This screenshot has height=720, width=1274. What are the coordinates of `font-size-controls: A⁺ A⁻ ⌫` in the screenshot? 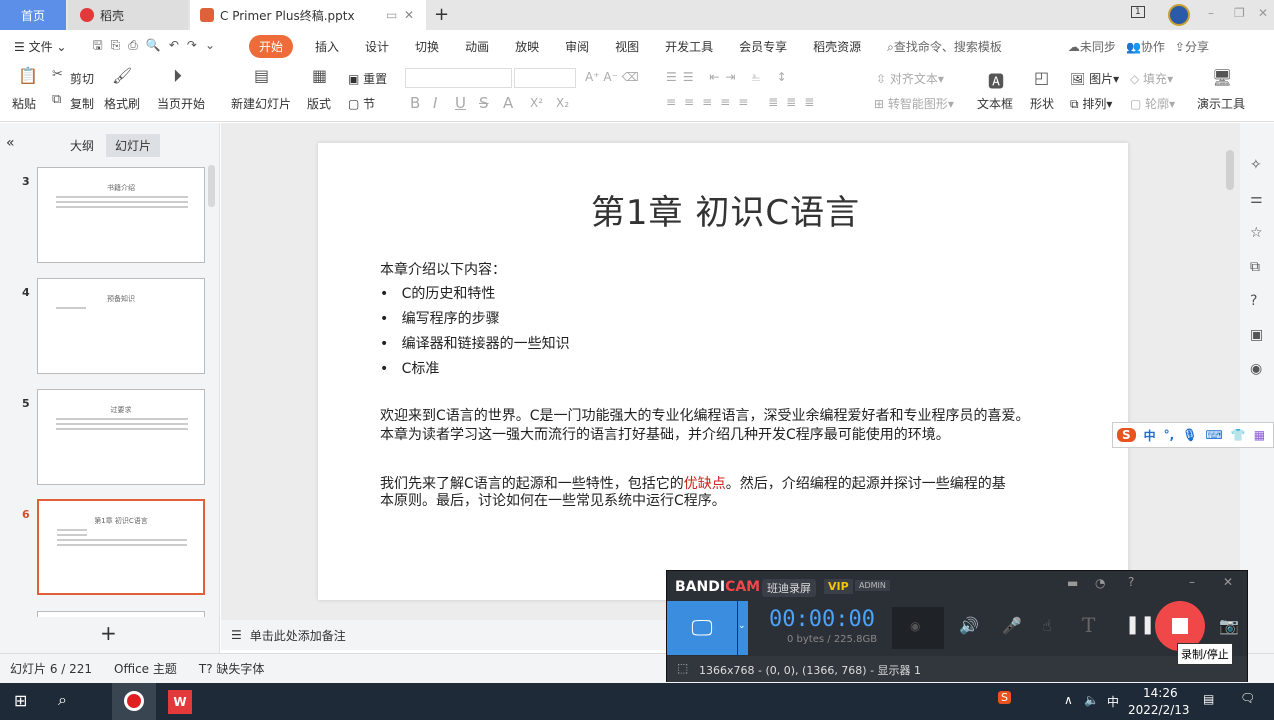 It's located at (612, 77).